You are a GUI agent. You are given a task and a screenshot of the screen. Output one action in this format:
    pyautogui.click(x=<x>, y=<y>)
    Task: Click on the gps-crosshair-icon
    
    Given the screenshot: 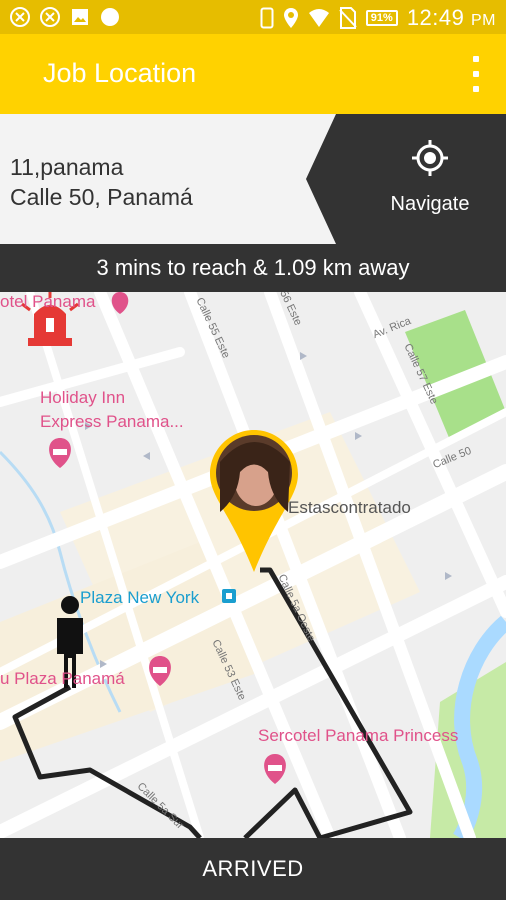 What is the action you would take?
    pyautogui.click(x=430, y=158)
    